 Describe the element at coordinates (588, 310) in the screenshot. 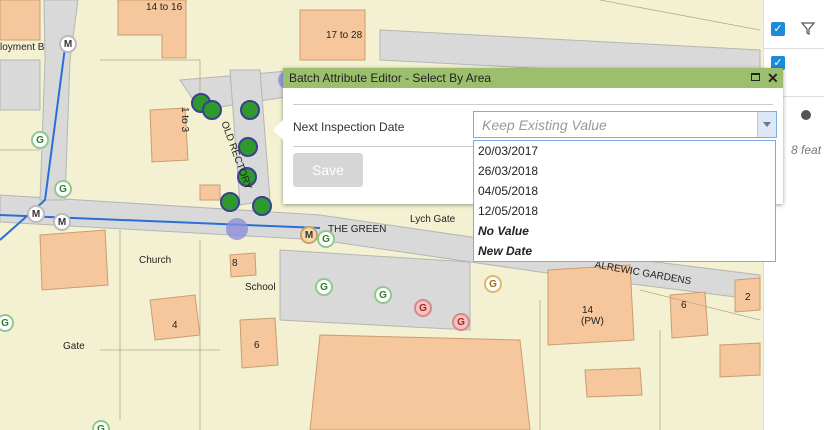

I see `map-label: 14` at that location.